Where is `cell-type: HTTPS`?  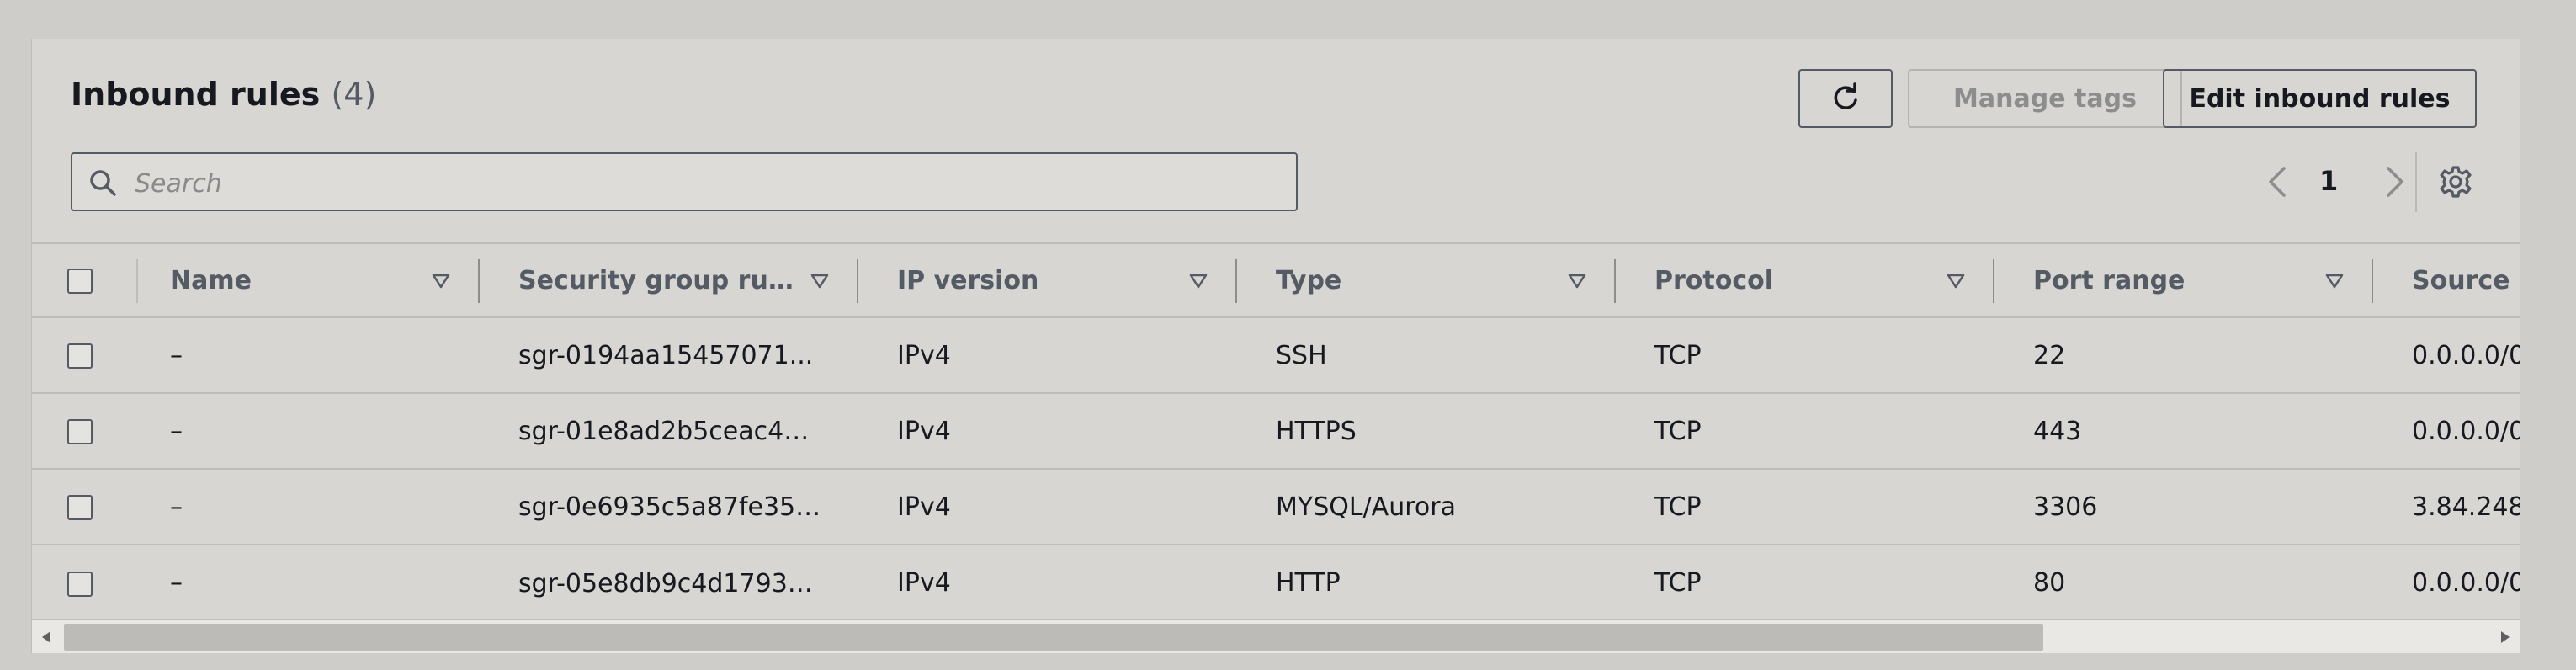
cell-type: HTTPS is located at coordinates (1316, 431).